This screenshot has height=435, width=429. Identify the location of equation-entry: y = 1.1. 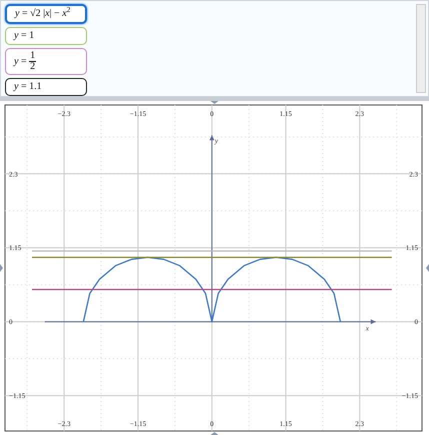
(46, 87).